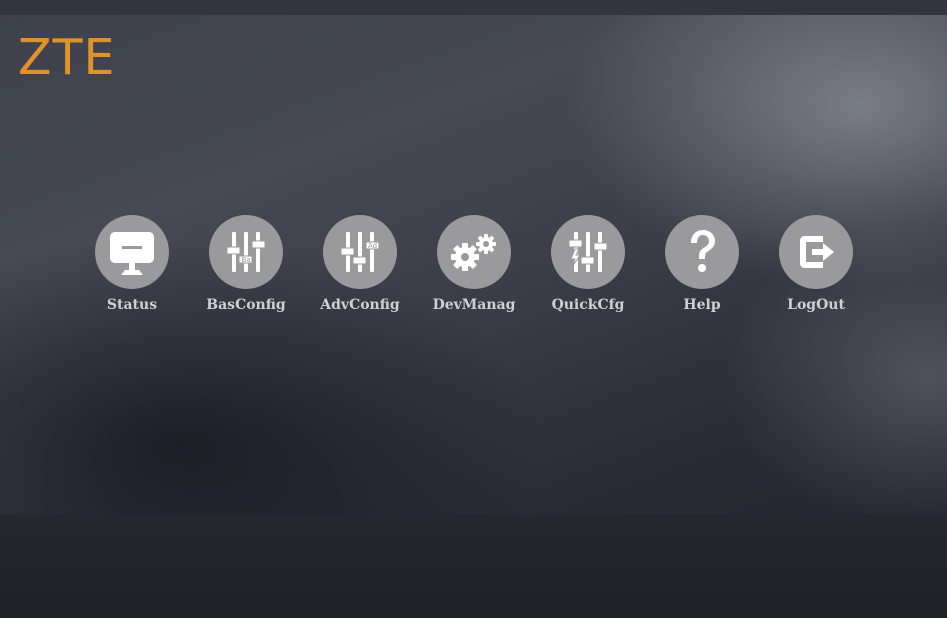 The width and height of the screenshot is (947, 618). Describe the element at coordinates (702, 252) in the screenshot. I see `question-icon` at that location.